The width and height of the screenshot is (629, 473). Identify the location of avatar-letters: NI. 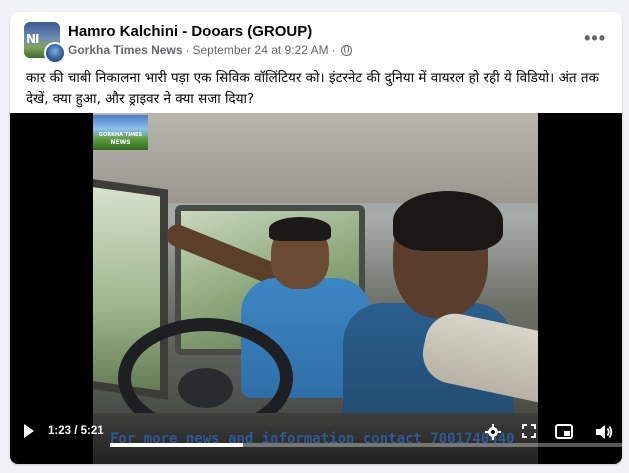
(32, 39).